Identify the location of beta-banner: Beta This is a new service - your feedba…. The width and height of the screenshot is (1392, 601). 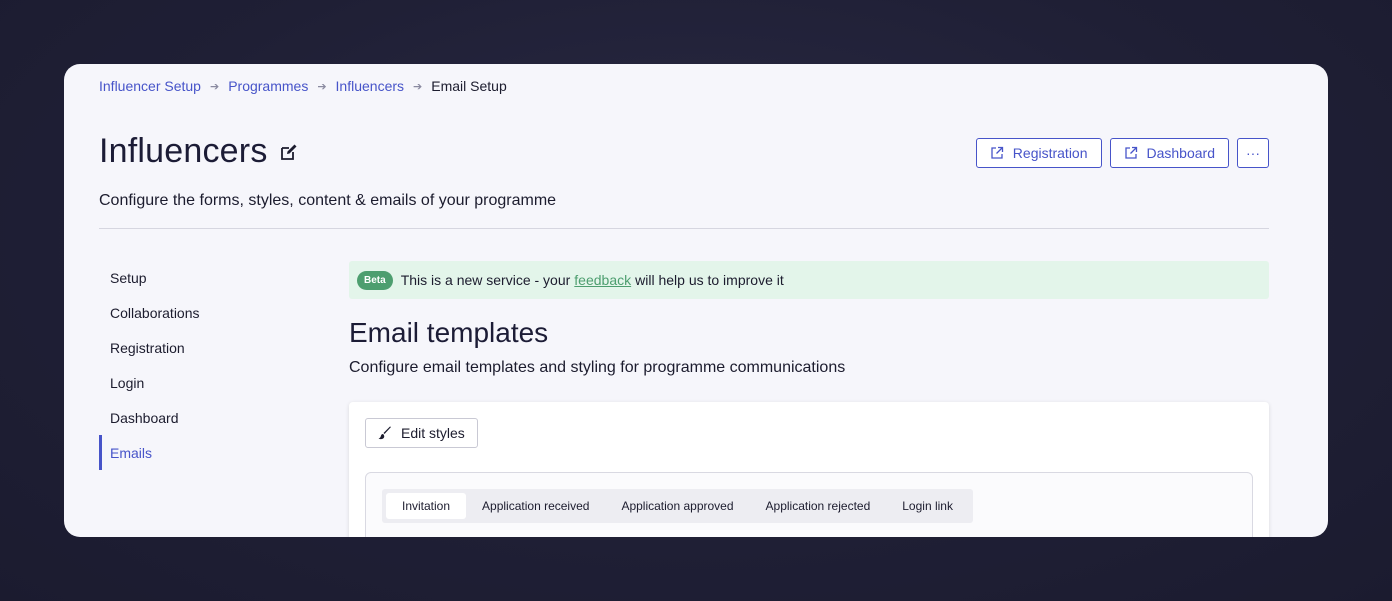
(809, 280).